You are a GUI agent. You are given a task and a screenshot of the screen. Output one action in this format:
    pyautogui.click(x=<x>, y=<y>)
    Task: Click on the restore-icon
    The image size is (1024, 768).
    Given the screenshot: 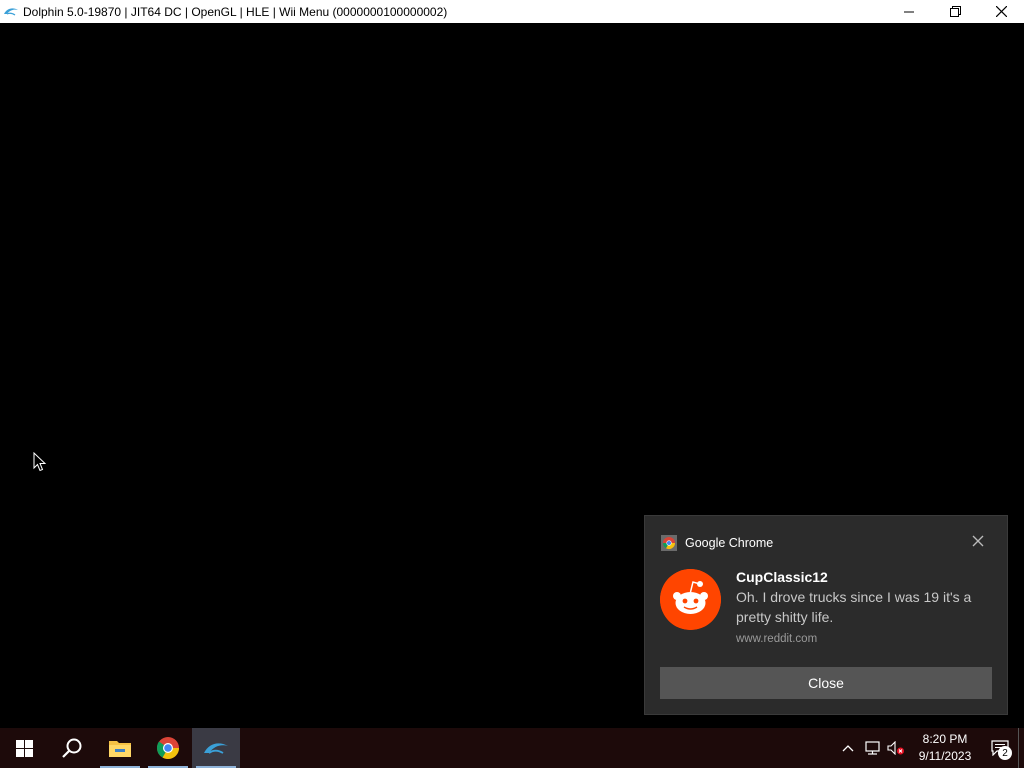 What is the action you would take?
    pyautogui.click(x=955, y=11)
    